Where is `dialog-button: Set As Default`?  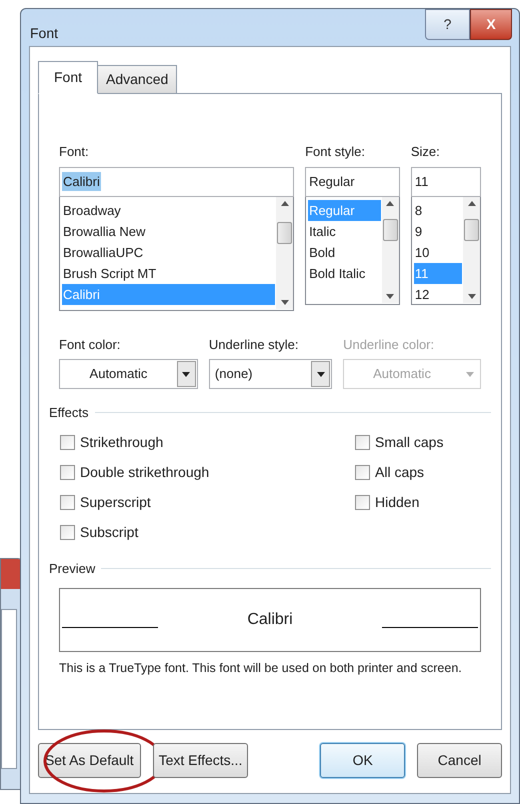
dialog-button: Set As Default is located at coordinates (89, 760).